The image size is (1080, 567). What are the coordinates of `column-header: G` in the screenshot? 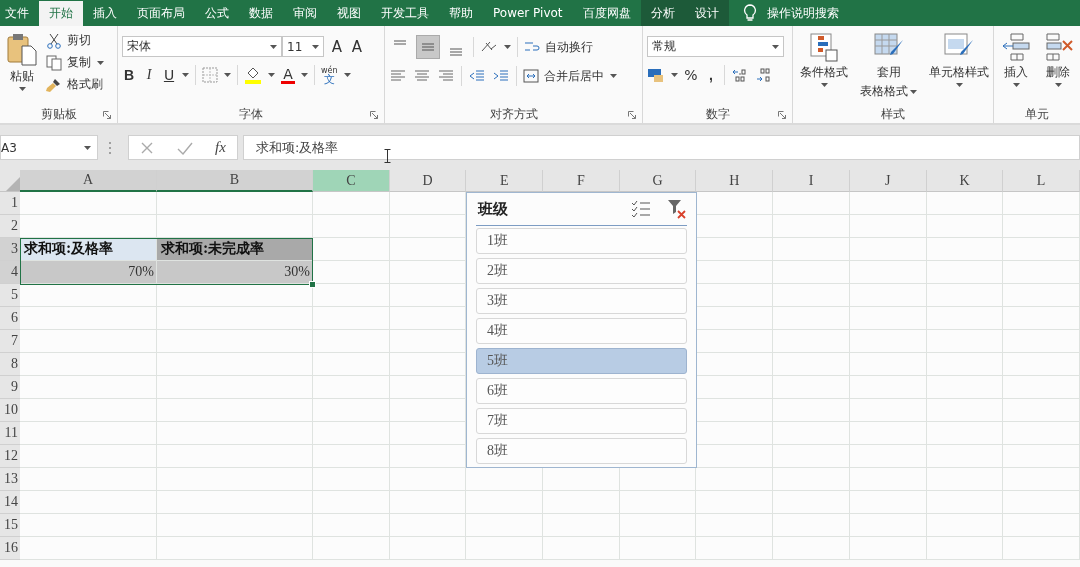 It's located at (658, 181).